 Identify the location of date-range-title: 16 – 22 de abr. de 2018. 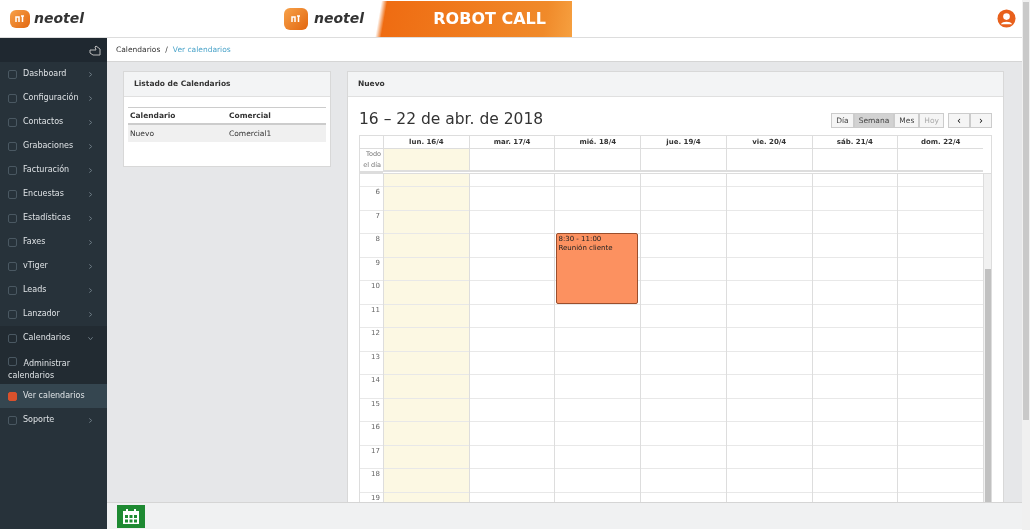
(451, 120).